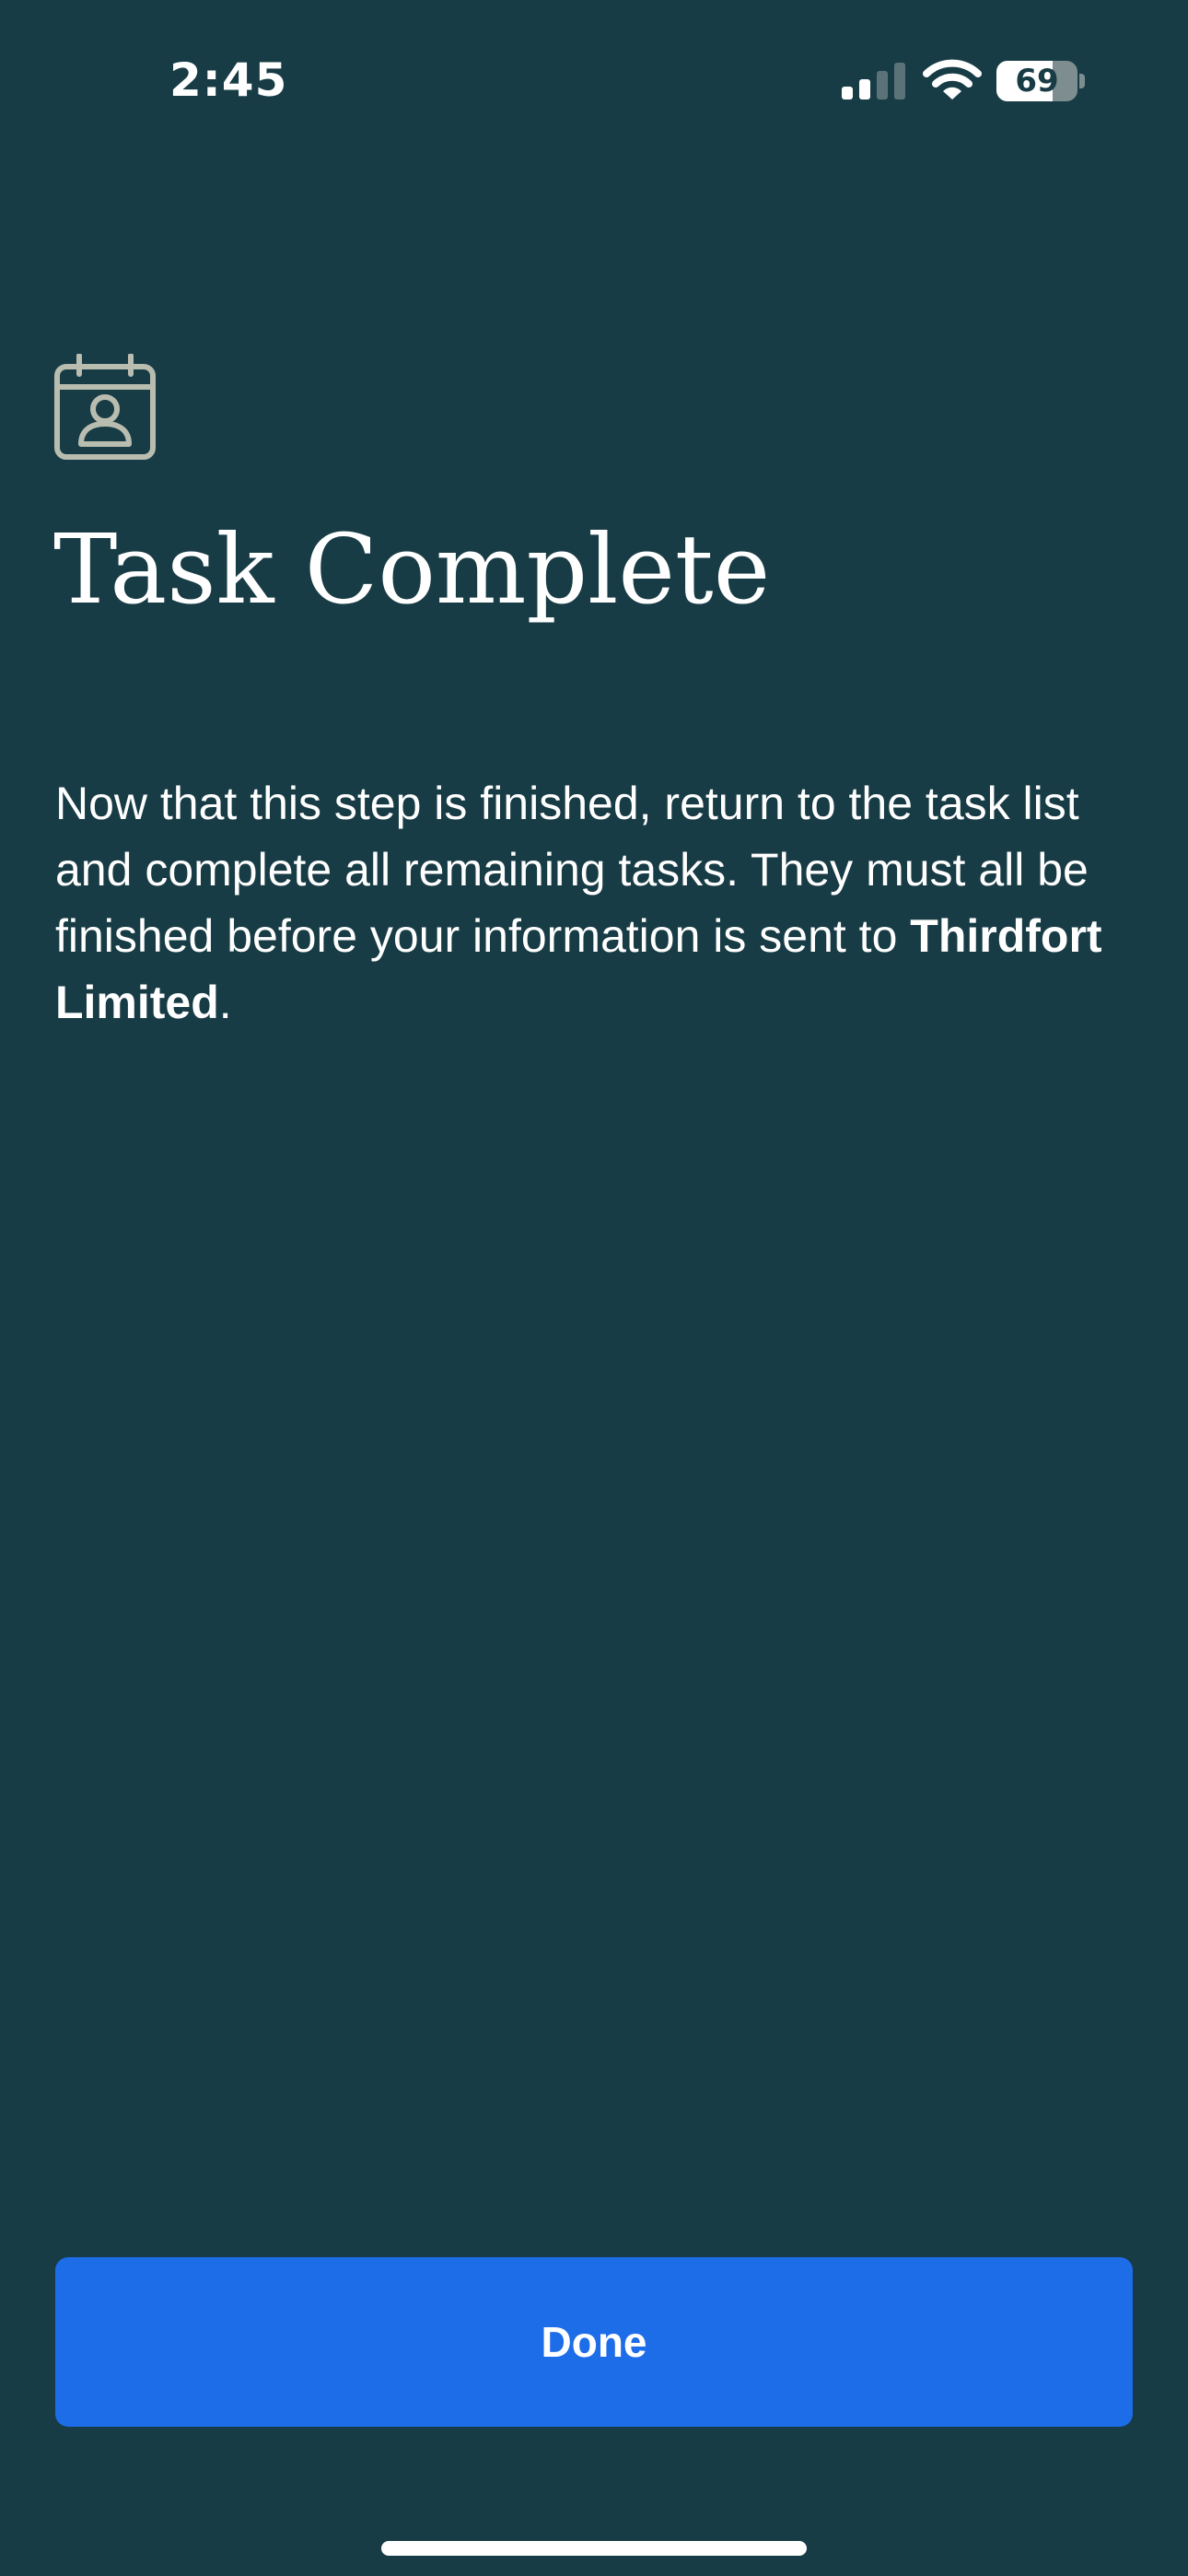  What do you see at coordinates (1082, 81) in the screenshot?
I see `battery-nub` at bounding box center [1082, 81].